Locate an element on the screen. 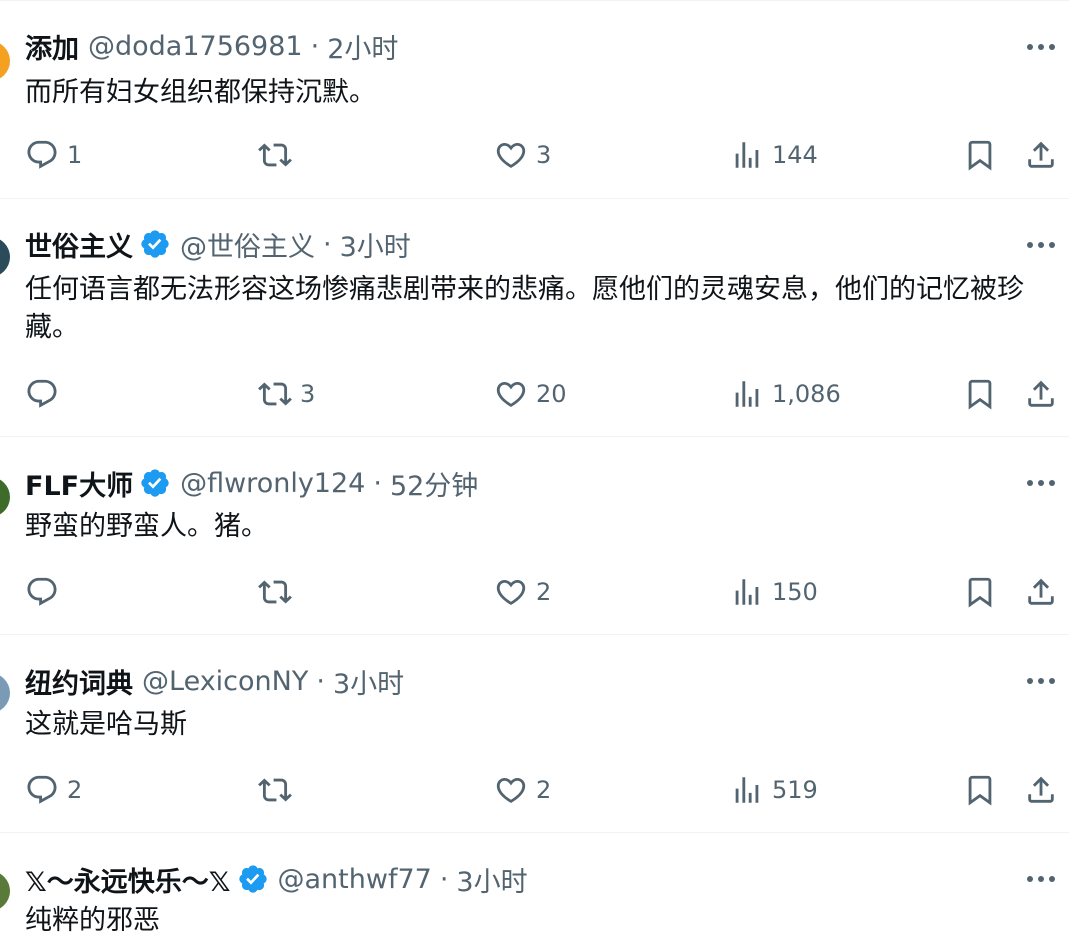 Image resolution: width=1069 pixels, height=945 pixels. views-button: 144 is located at coordinates (774, 155).